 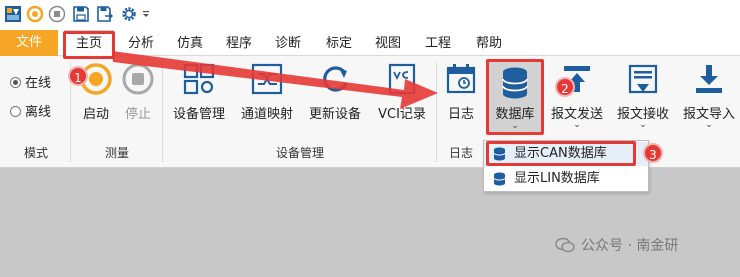 I want to click on offline-label: 离线, so click(x=38, y=112).